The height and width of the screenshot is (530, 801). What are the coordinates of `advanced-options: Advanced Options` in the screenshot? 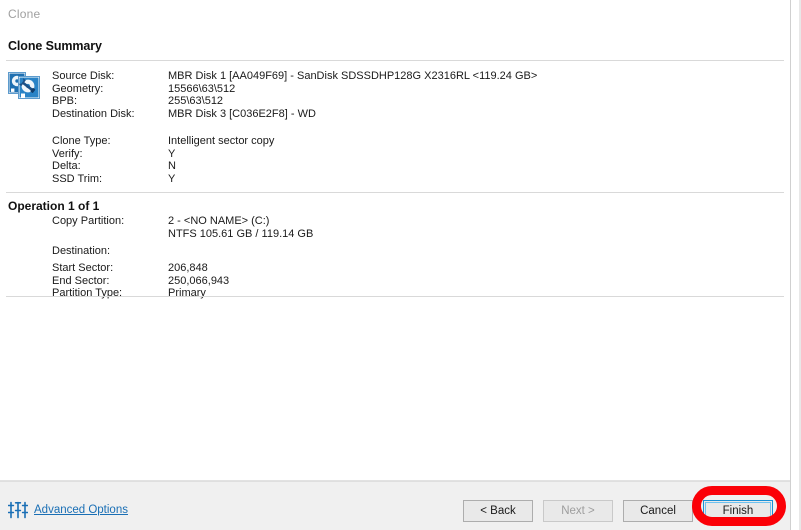 It's located at (67, 510).